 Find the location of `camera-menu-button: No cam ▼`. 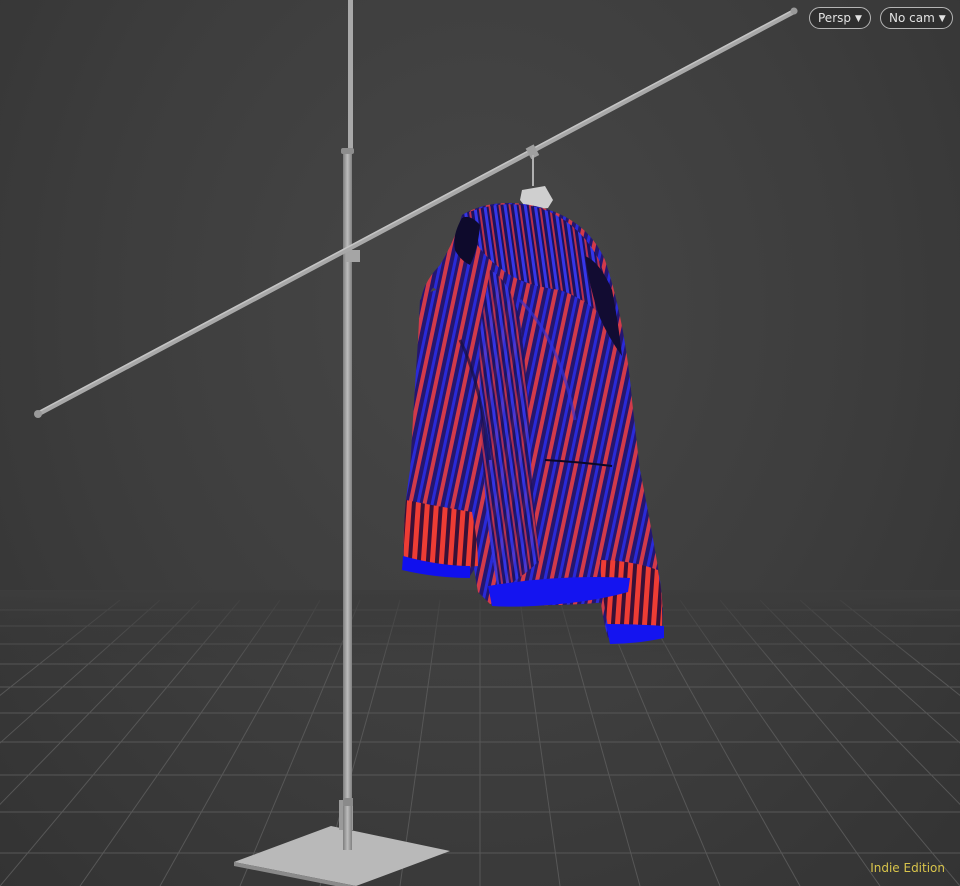

camera-menu-button: No cam ▼ is located at coordinates (916, 18).